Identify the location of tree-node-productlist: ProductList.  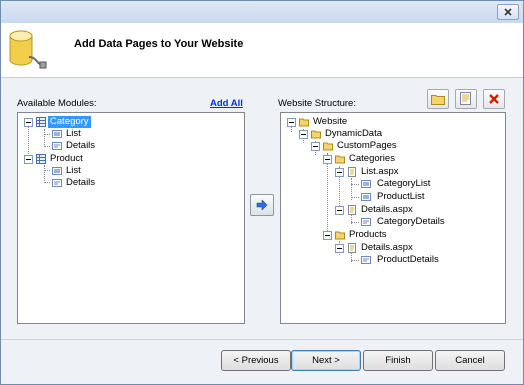
(426, 197).